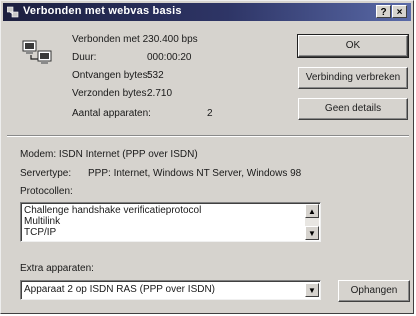  I want to click on received-bytes-value: 532, so click(155, 75).